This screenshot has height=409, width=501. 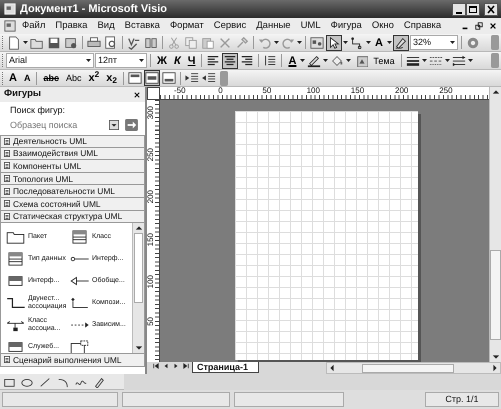 I want to click on menu-item: Окно, so click(x=382, y=26).